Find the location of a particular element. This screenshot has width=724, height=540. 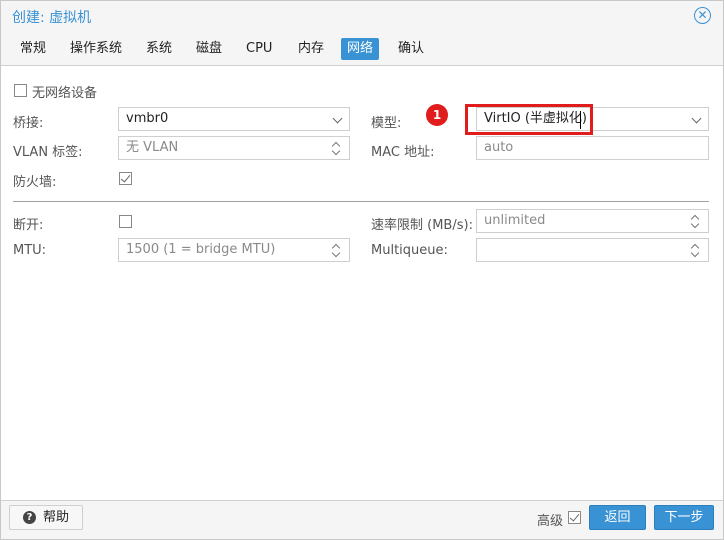

question-circle-icon: ? is located at coordinates (29, 517).